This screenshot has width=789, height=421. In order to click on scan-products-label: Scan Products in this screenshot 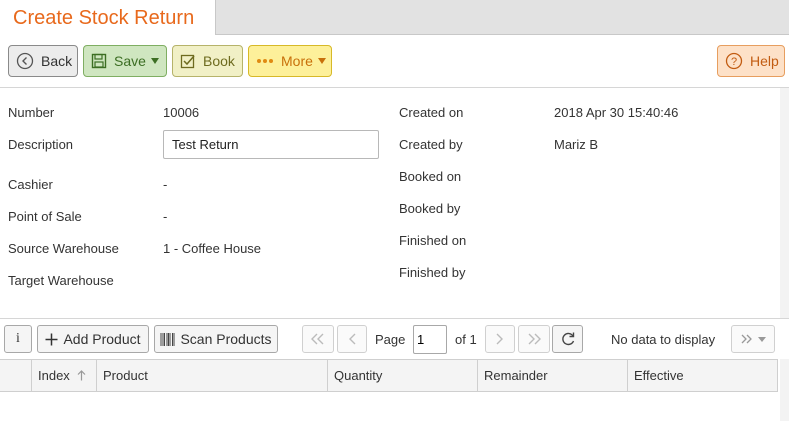, I will do `click(226, 339)`.